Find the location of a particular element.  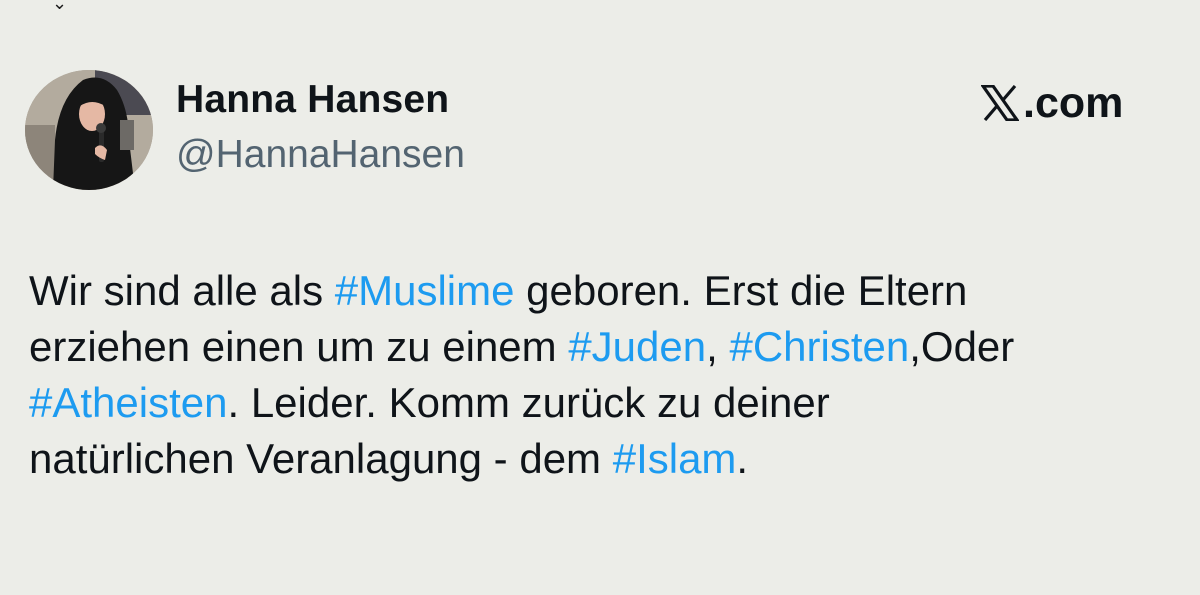

avatar-image is located at coordinates (89, 130).